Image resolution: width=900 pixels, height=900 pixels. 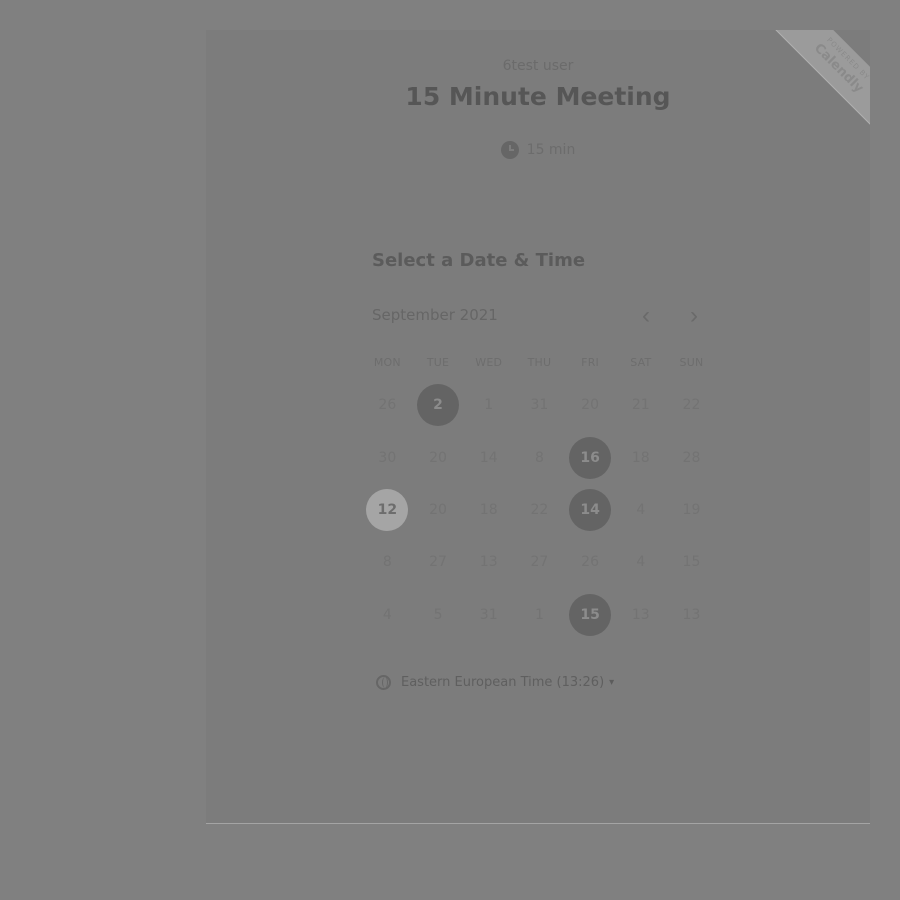 What do you see at coordinates (538, 120) in the screenshot?
I see `event-header: 6test user 15 Minute Meeting 15 min` at bounding box center [538, 120].